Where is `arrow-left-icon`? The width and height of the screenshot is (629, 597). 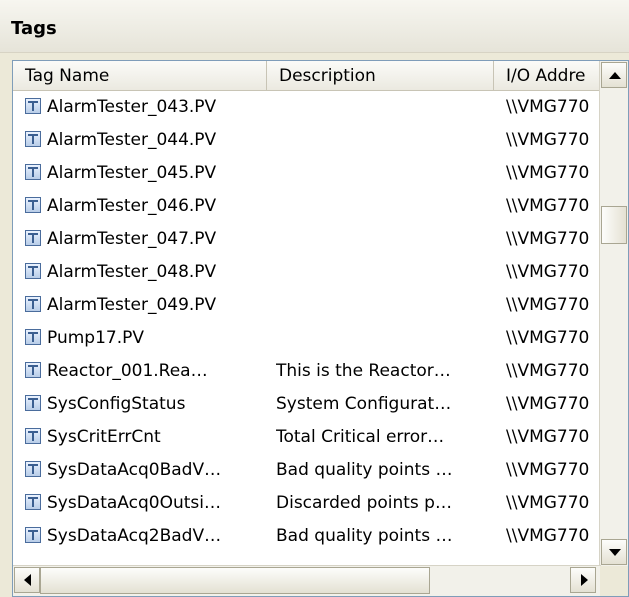 arrow-left-icon is located at coordinates (27, 580).